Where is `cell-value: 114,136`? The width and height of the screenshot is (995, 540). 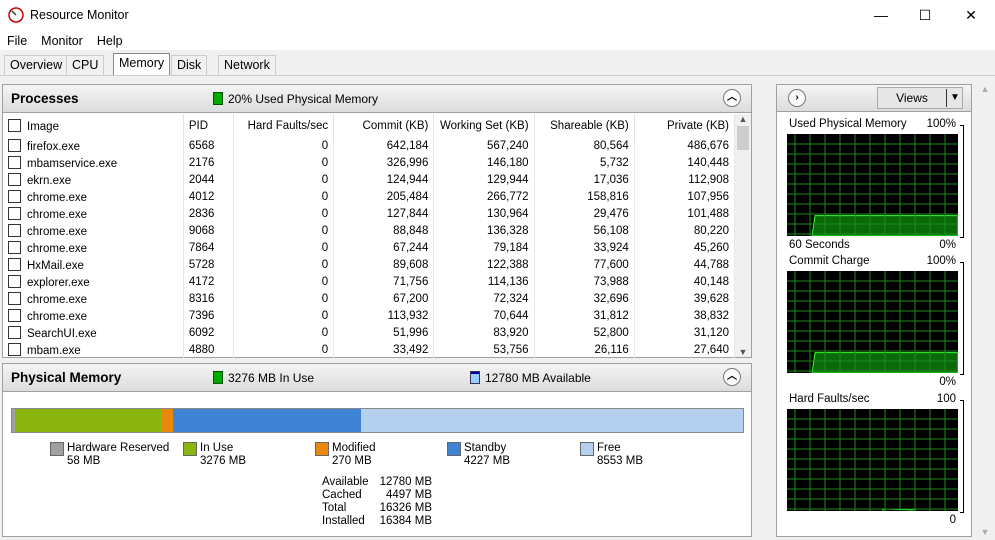
cell-value: 114,136 is located at coordinates (508, 281).